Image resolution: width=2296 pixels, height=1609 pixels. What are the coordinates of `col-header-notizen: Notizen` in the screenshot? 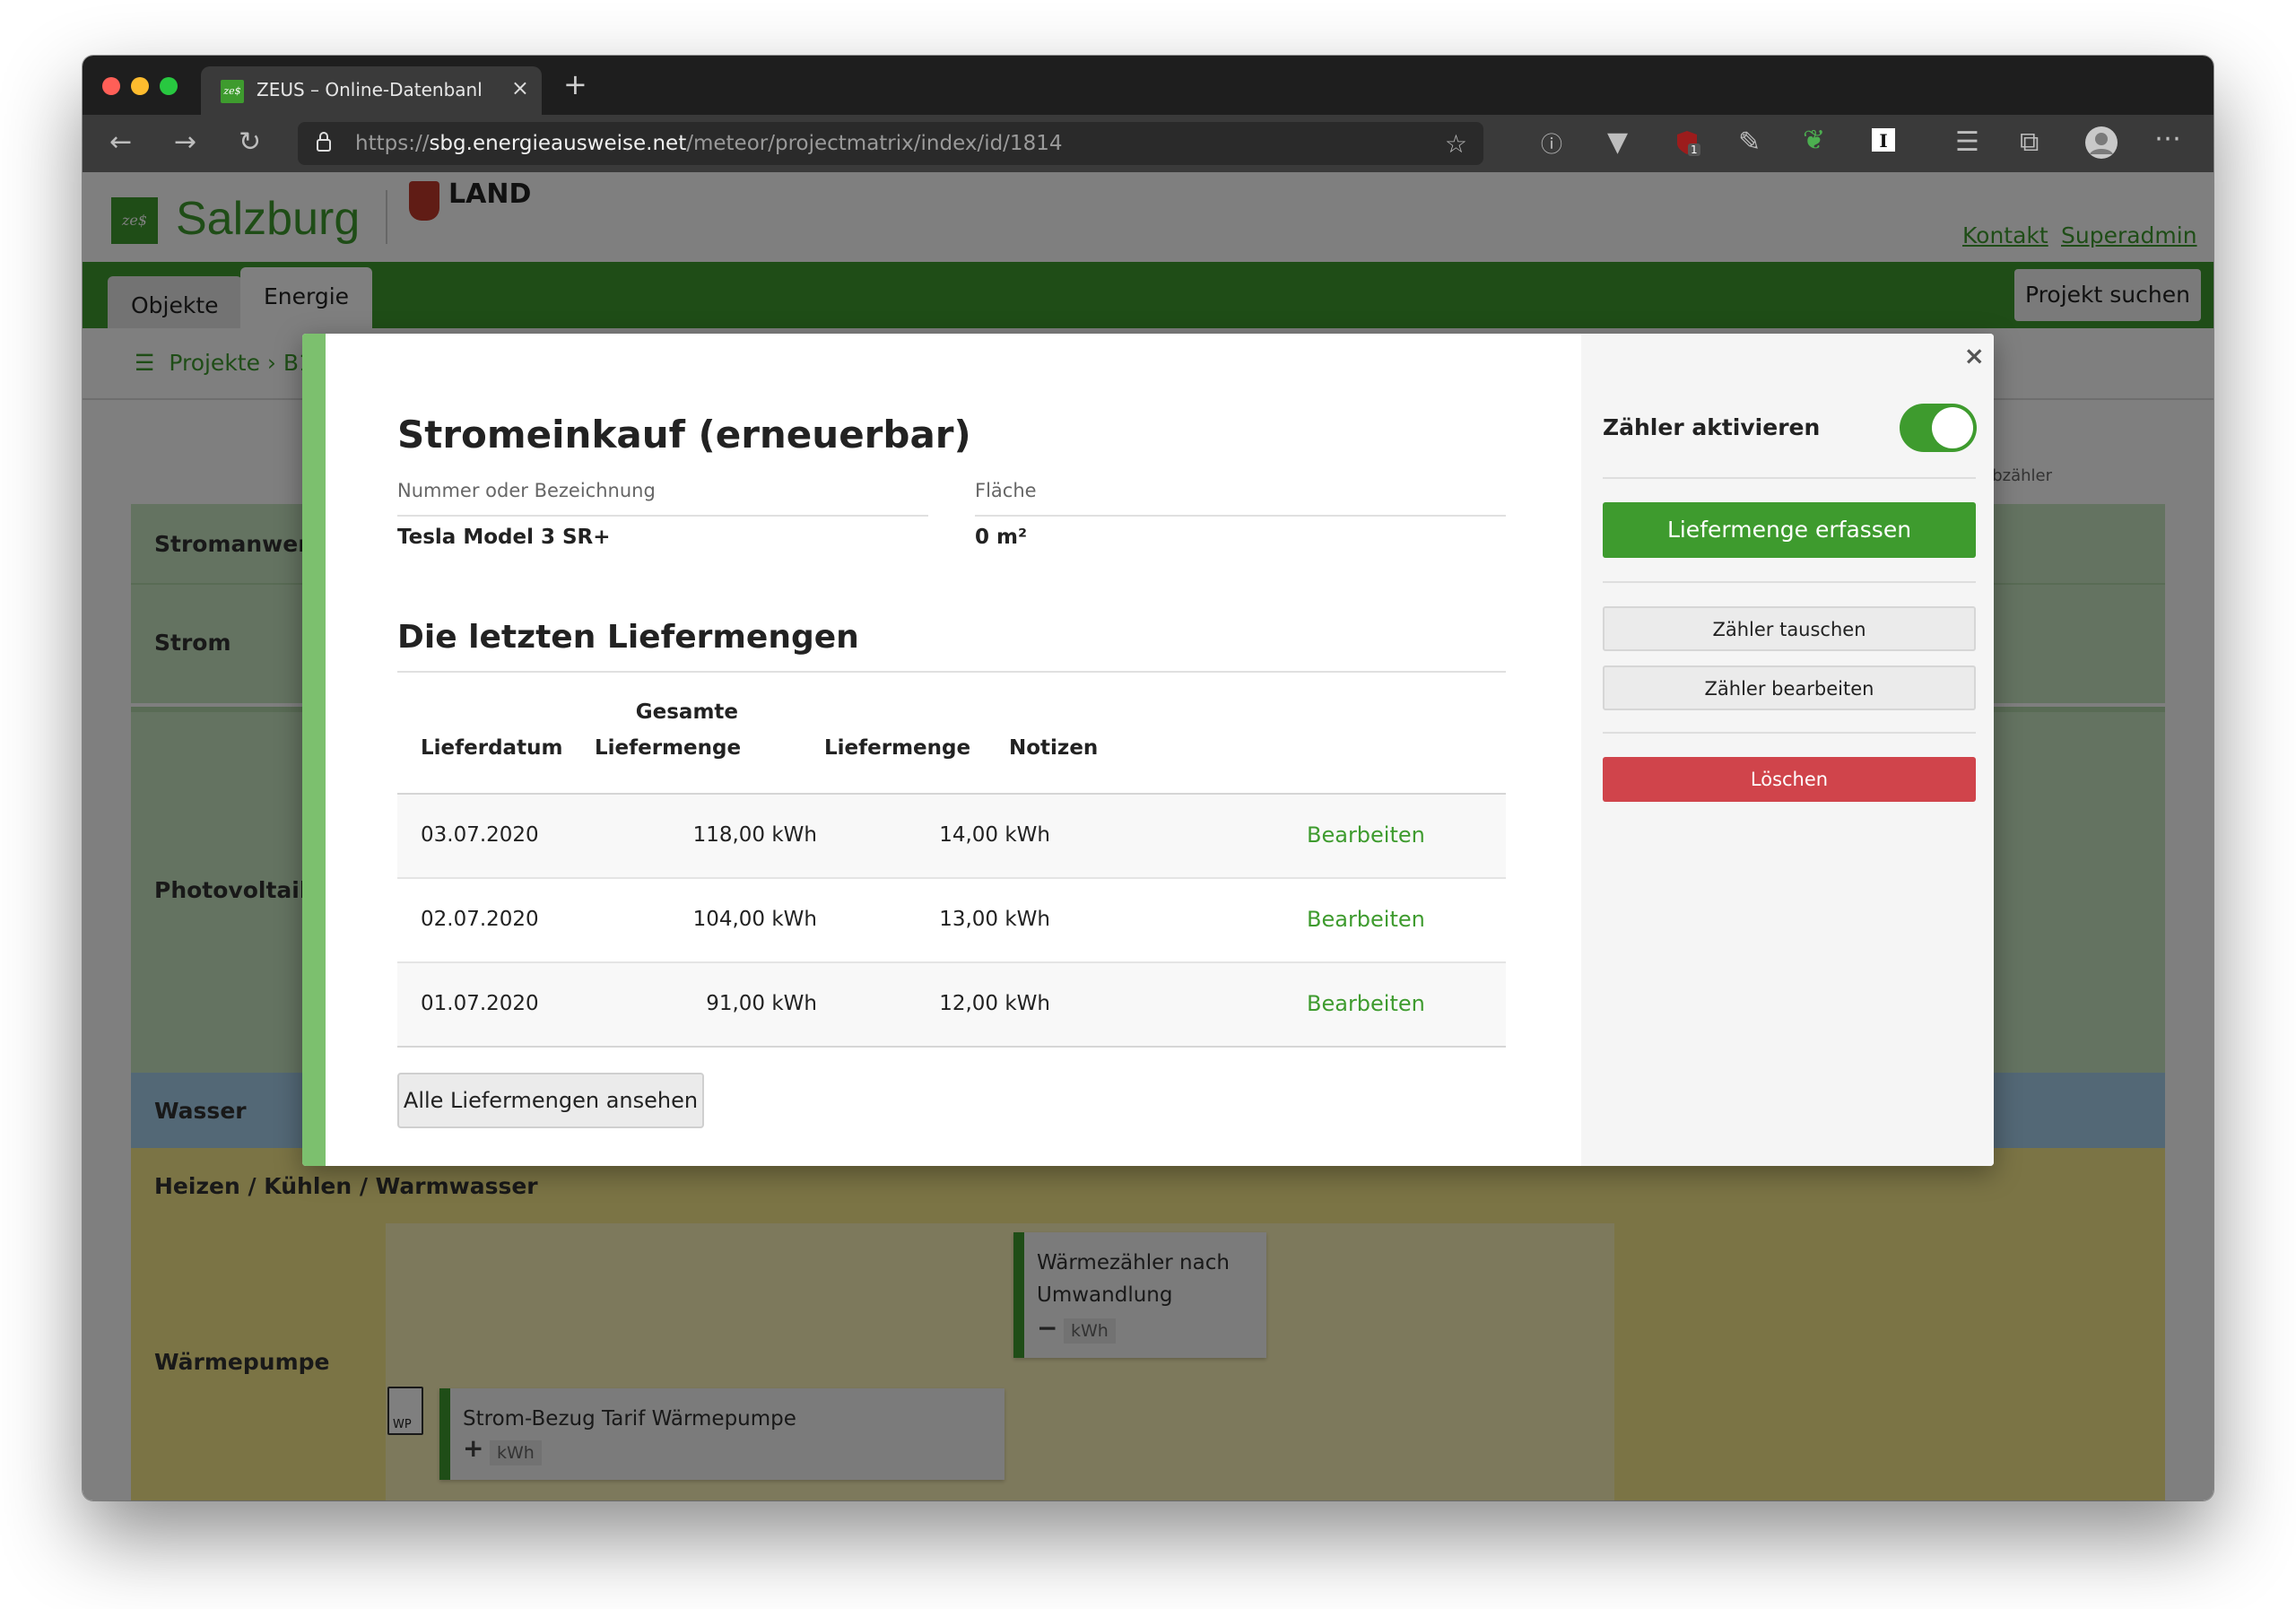 It's located at (1054, 748).